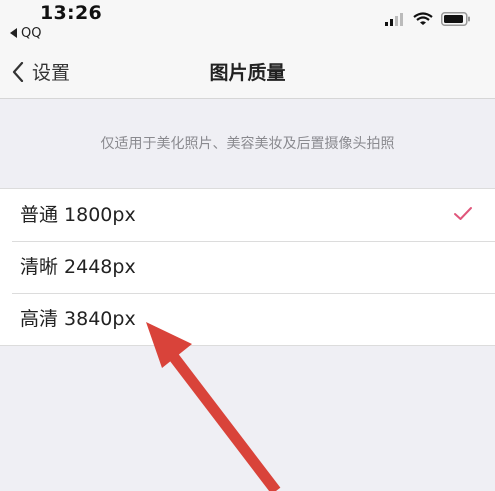 The width and height of the screenshot is (495, 491). What do you see at coordinates (423, 18) in the screenshot?
I see `wifi-icon` at bounding box center [423, 18].